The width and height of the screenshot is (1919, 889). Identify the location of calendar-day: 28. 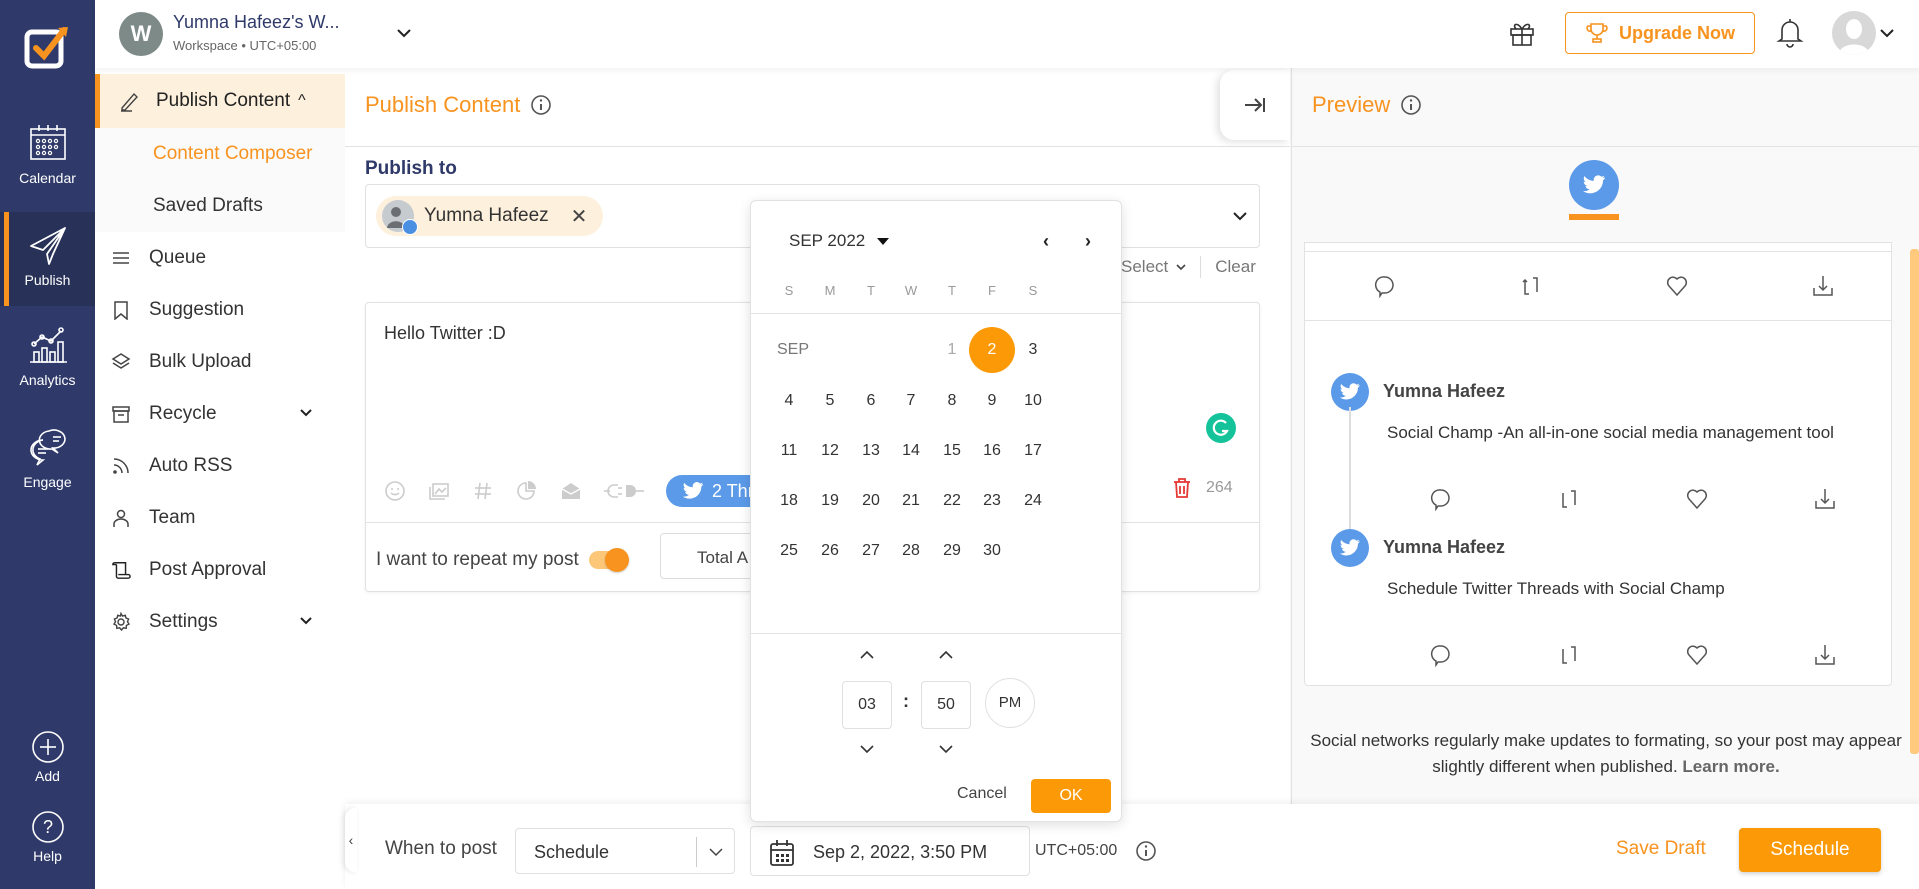
(911, 551).